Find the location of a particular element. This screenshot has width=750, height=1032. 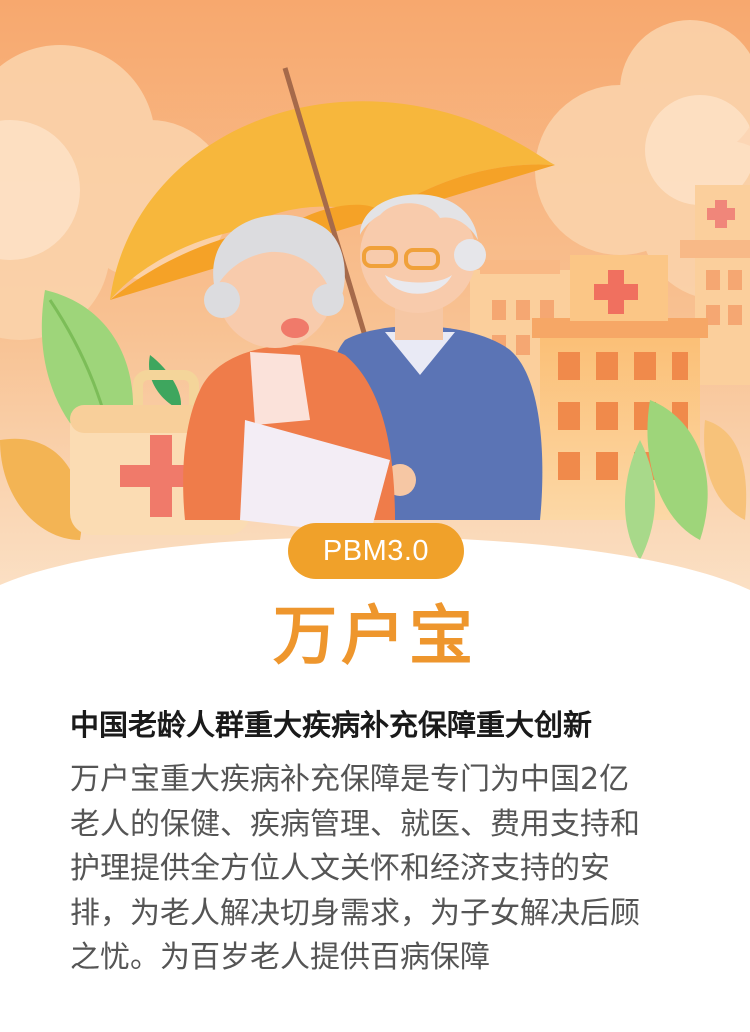

page-title: 万户宝 is located at coordinates (375, 637).